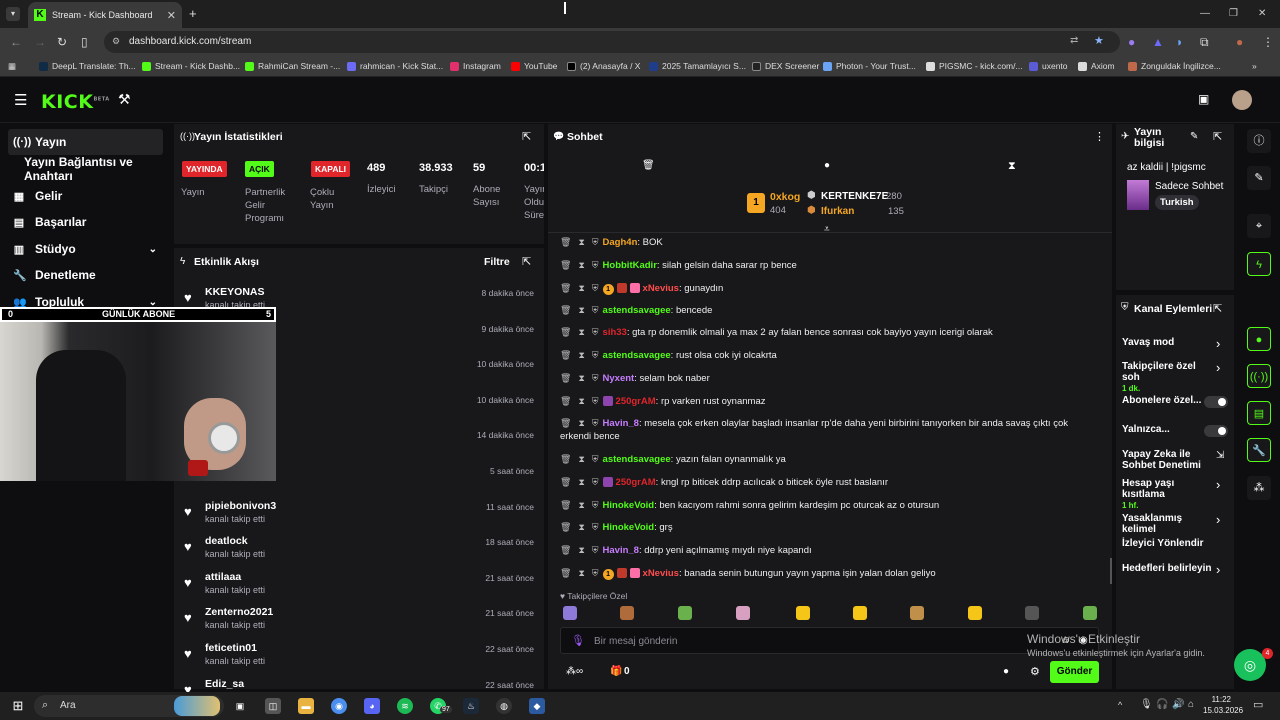  What do you see at coordinates (1218, 519) in the screenshot?
I see `chevron-right-icon: ›` at bounding box center [1218, 519].